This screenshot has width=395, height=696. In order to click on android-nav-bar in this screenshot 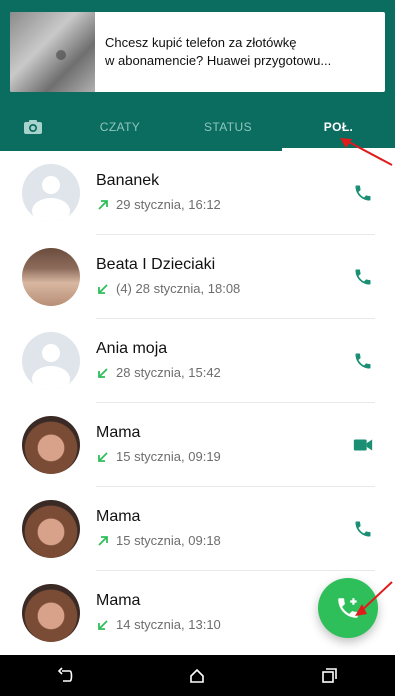, I will do `click(197, 675)`.